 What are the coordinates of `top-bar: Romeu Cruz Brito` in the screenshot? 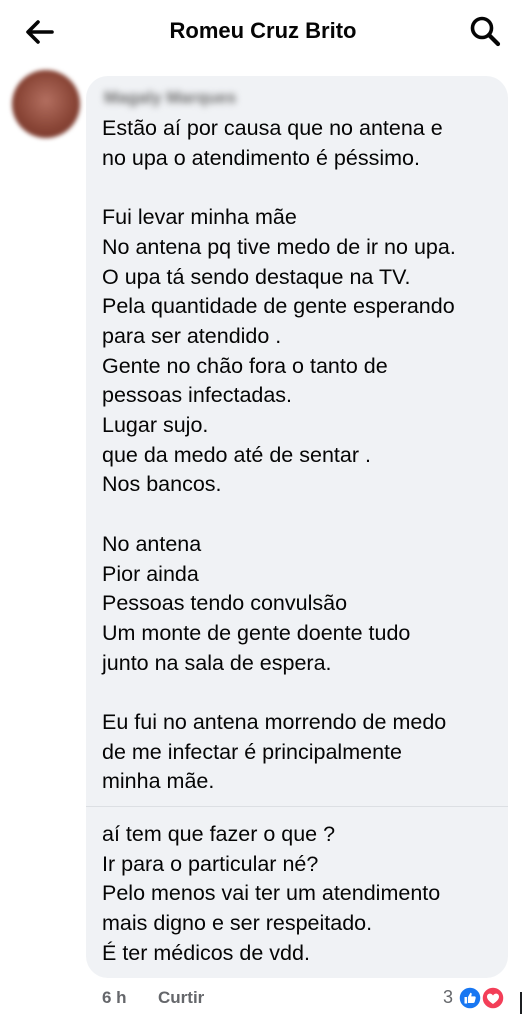 It's located at (263, 31).